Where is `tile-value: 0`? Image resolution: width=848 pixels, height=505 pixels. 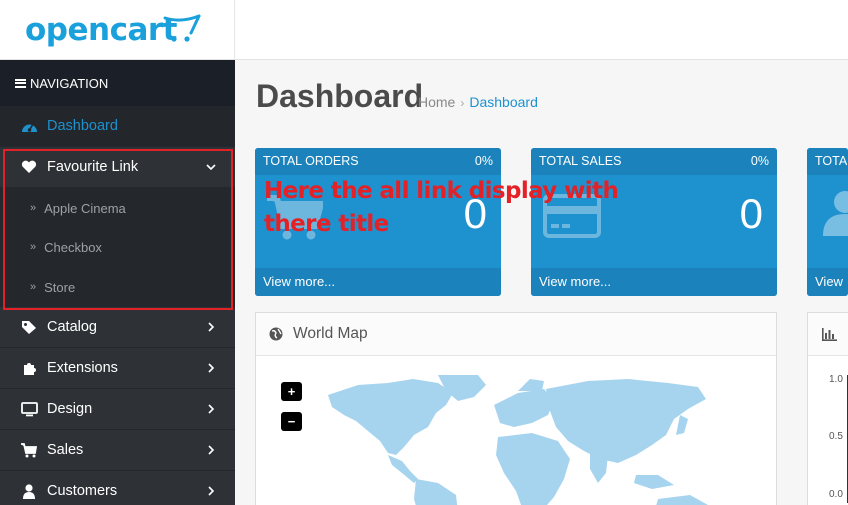
tile-value: 0 is located at coordinates (751, 213).